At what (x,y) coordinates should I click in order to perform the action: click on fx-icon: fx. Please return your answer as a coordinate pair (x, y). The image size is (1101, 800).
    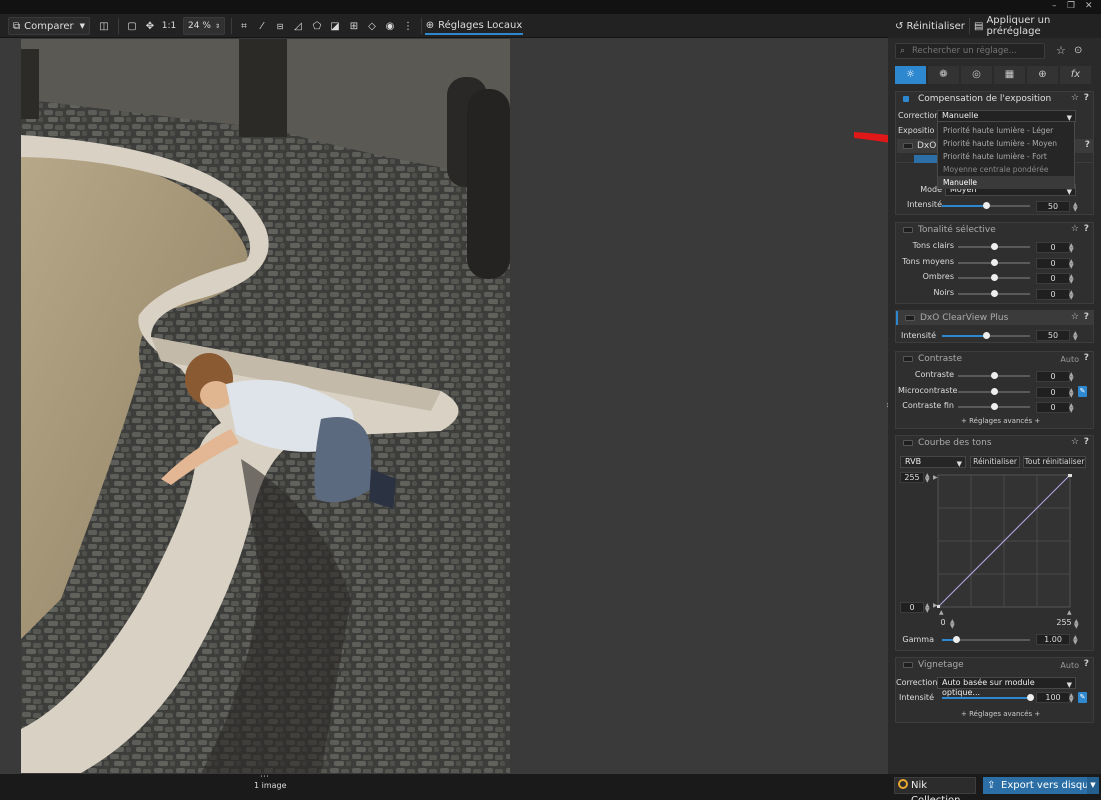
    Looking at the image, I should click on (1075, 75).